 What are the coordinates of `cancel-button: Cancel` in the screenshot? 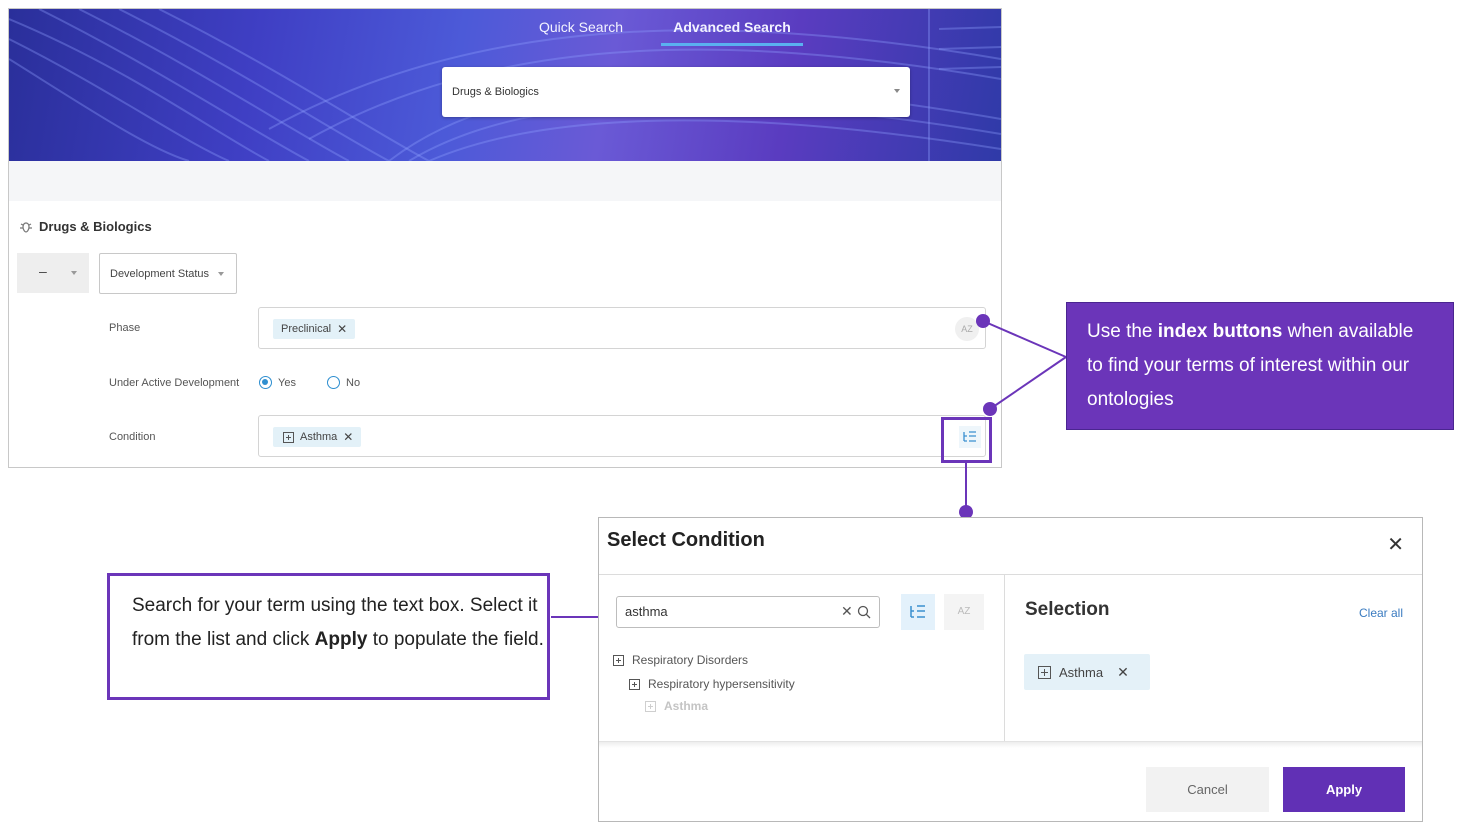 It's located at (1207, 789).